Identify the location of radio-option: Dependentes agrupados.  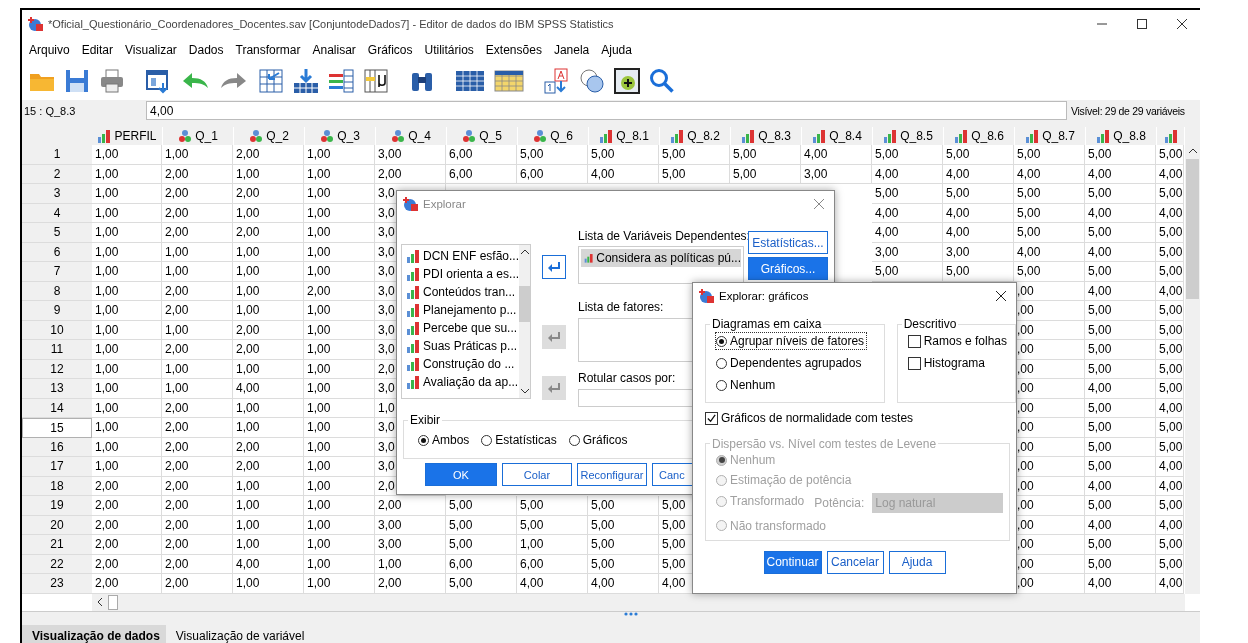
(790, 363).